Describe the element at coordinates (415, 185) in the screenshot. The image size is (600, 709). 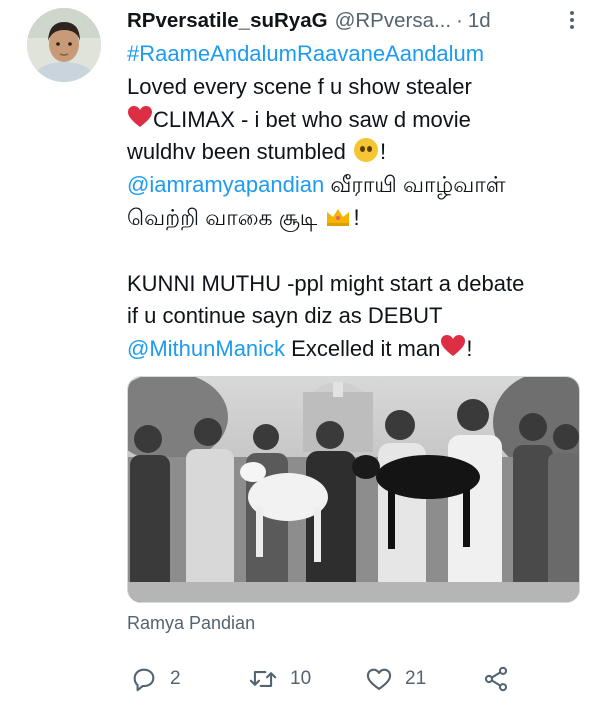
I see `tweet-line-text: வீராயி வாழ்வாள்` at that location.